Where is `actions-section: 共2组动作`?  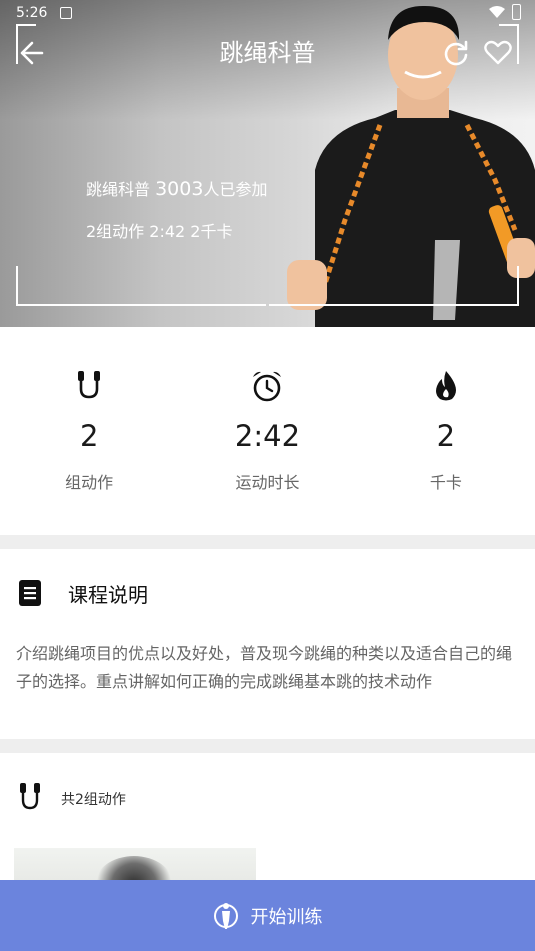
actions-section: 共2组动作 is located at coordinates (267, 820).